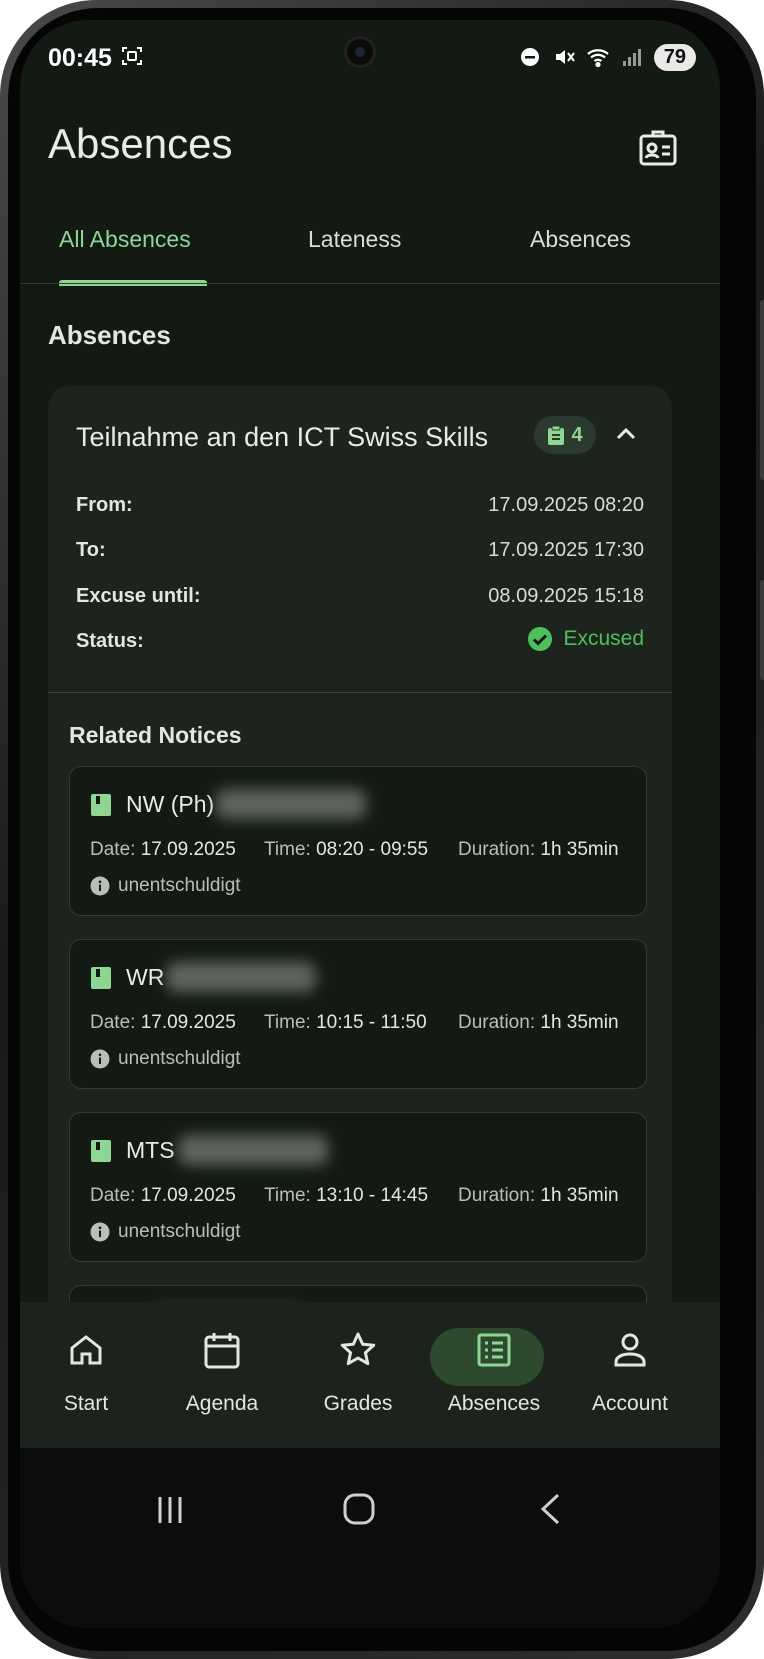 This screenshot has height=1659, width=764. I want to click on status-icons: 79, so click(607, 57).